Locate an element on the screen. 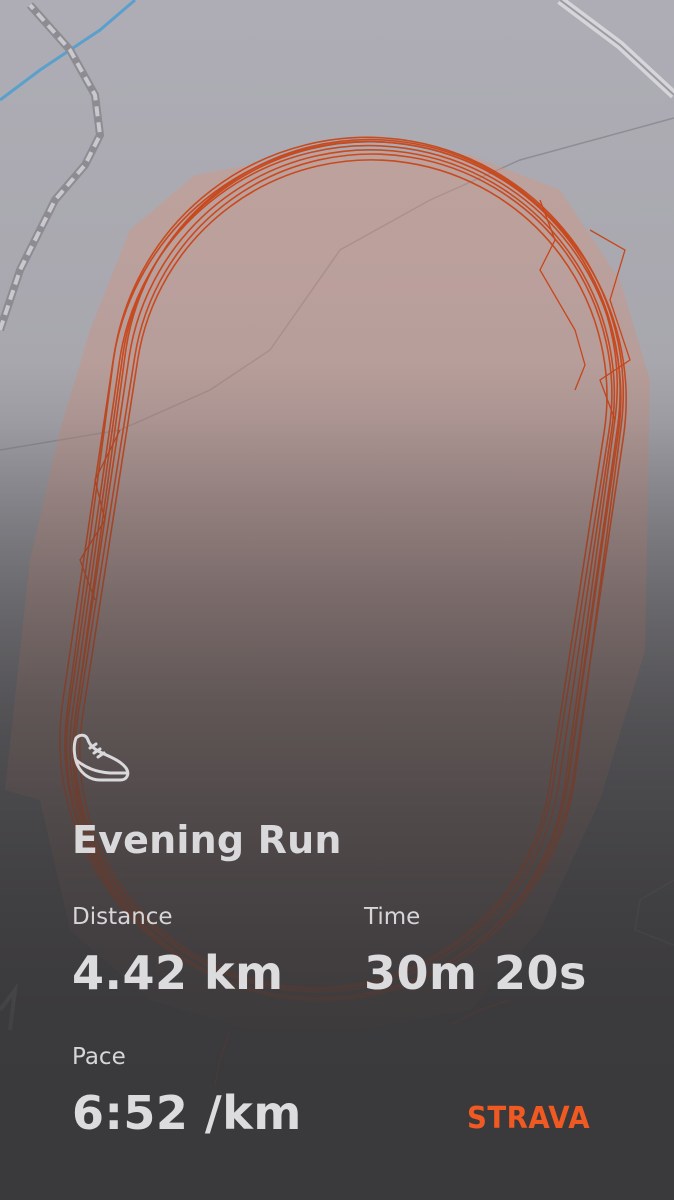 Image resolution: width=674 pixels, height=1200 pixels. distance-value: 4.42 km is located at coordinates (178, 973).